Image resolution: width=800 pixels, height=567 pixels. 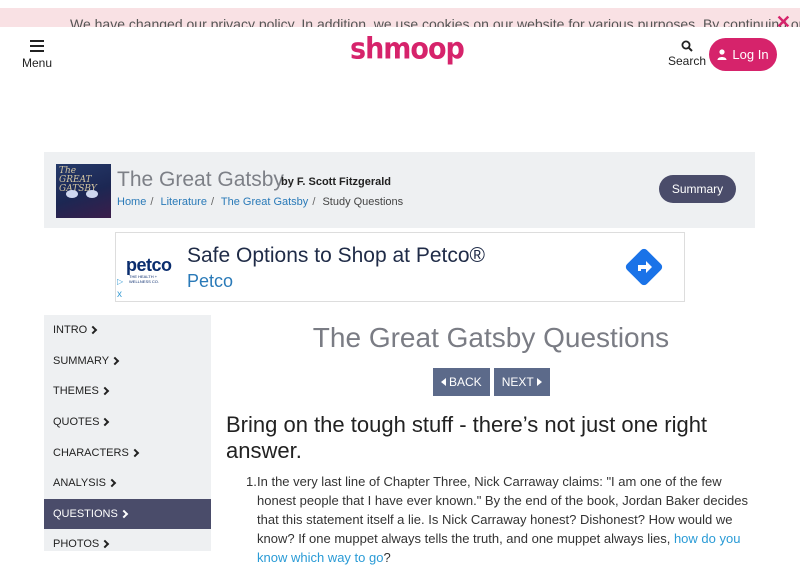 I want to click on login-label: Log In, so click(x=750, y=54).